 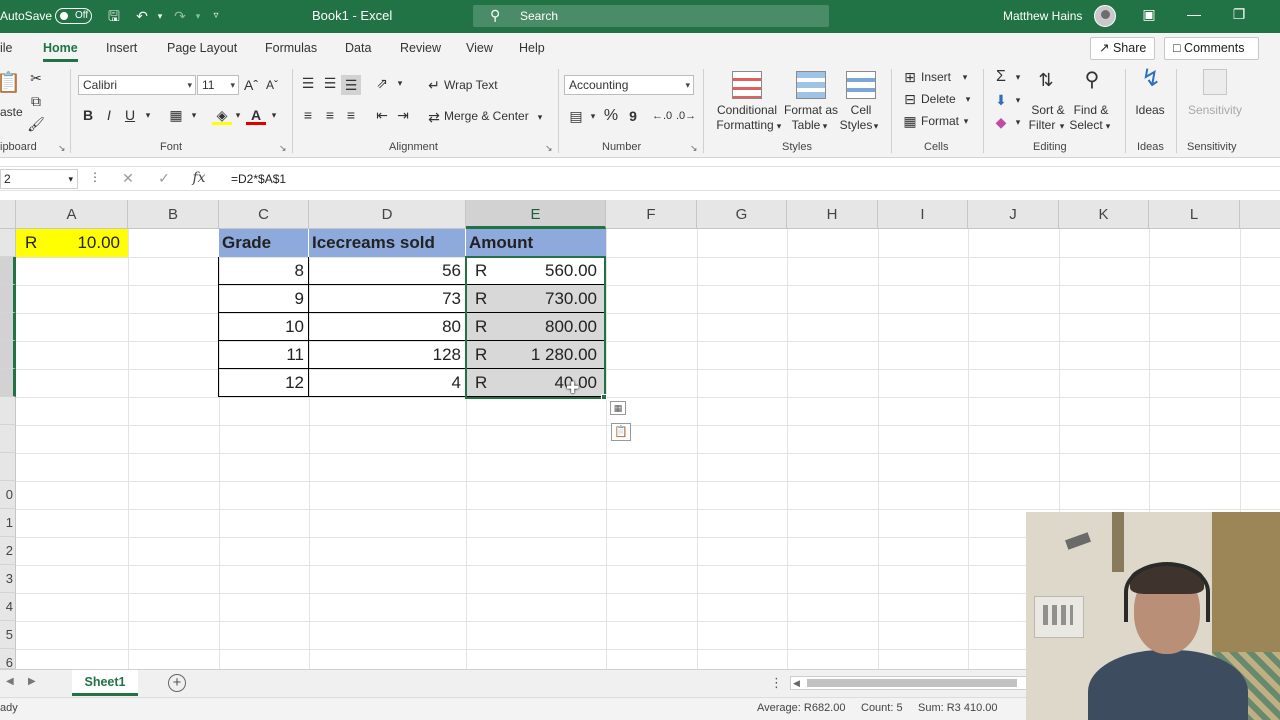 I want to click on cell-styles-icon, so click(x=861, y=85).